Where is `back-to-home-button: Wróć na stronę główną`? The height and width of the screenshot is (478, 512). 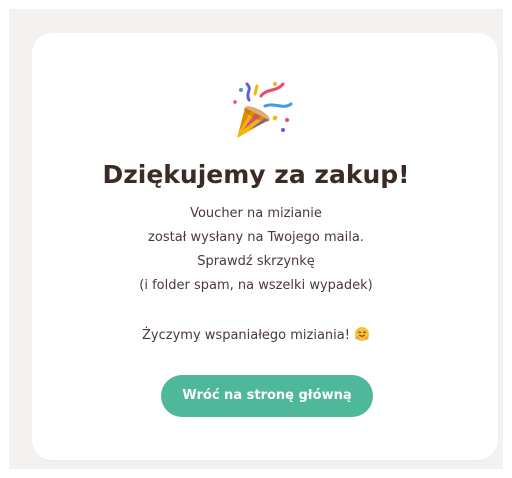
back-to-home-button: Wróć na stronę główną is located at coordinates (267, 396).